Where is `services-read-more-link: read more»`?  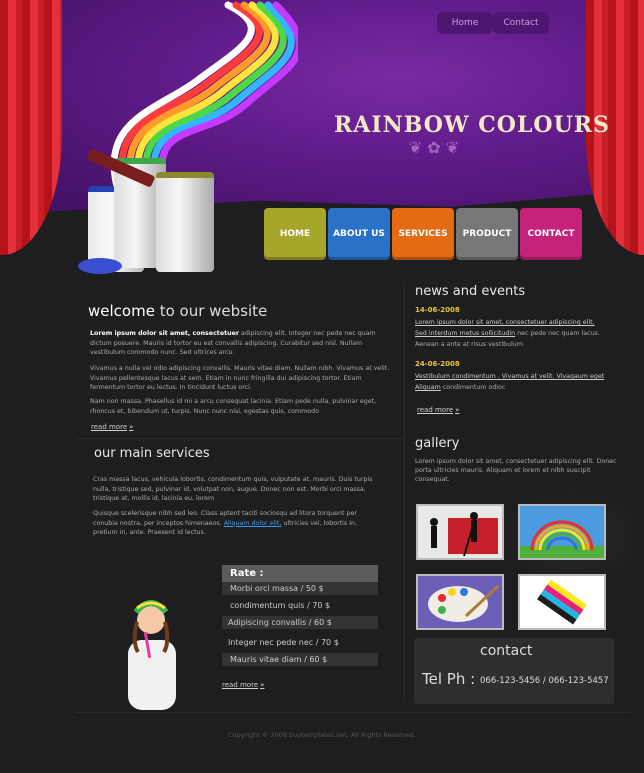
services-read-more-link: read more» is located at coordinates (243, 685).